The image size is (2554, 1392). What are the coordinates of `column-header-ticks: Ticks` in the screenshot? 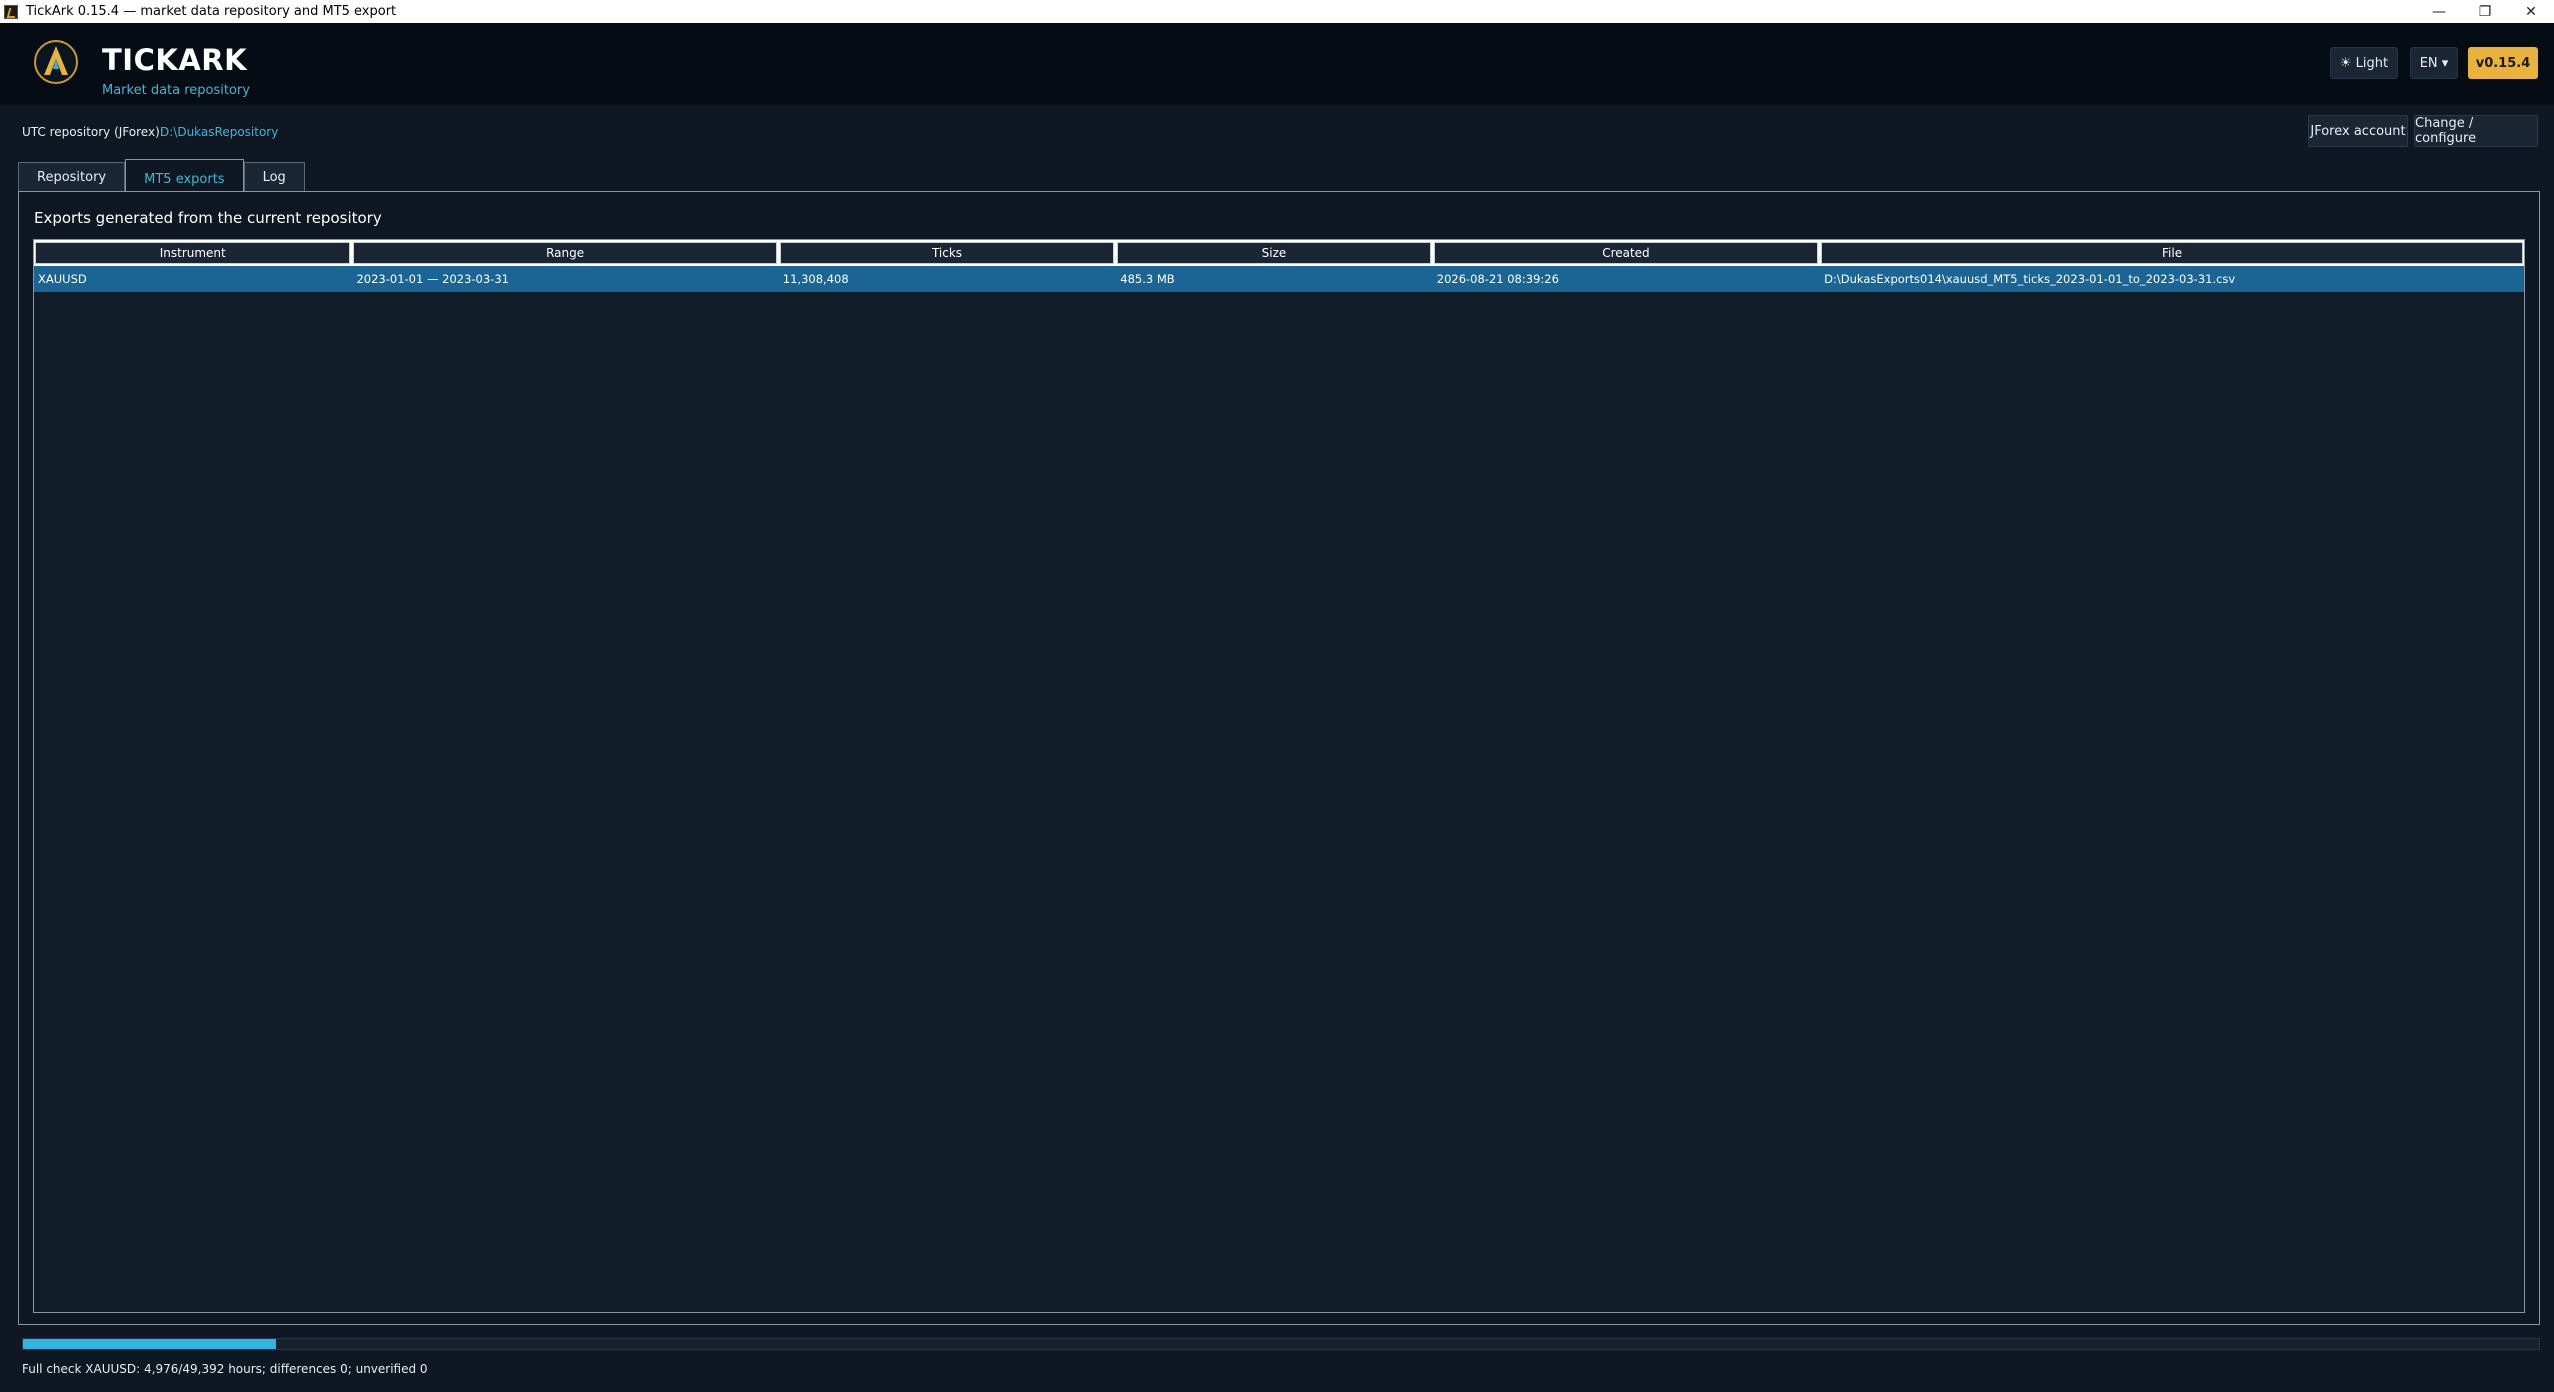 It's located at (947, 253).